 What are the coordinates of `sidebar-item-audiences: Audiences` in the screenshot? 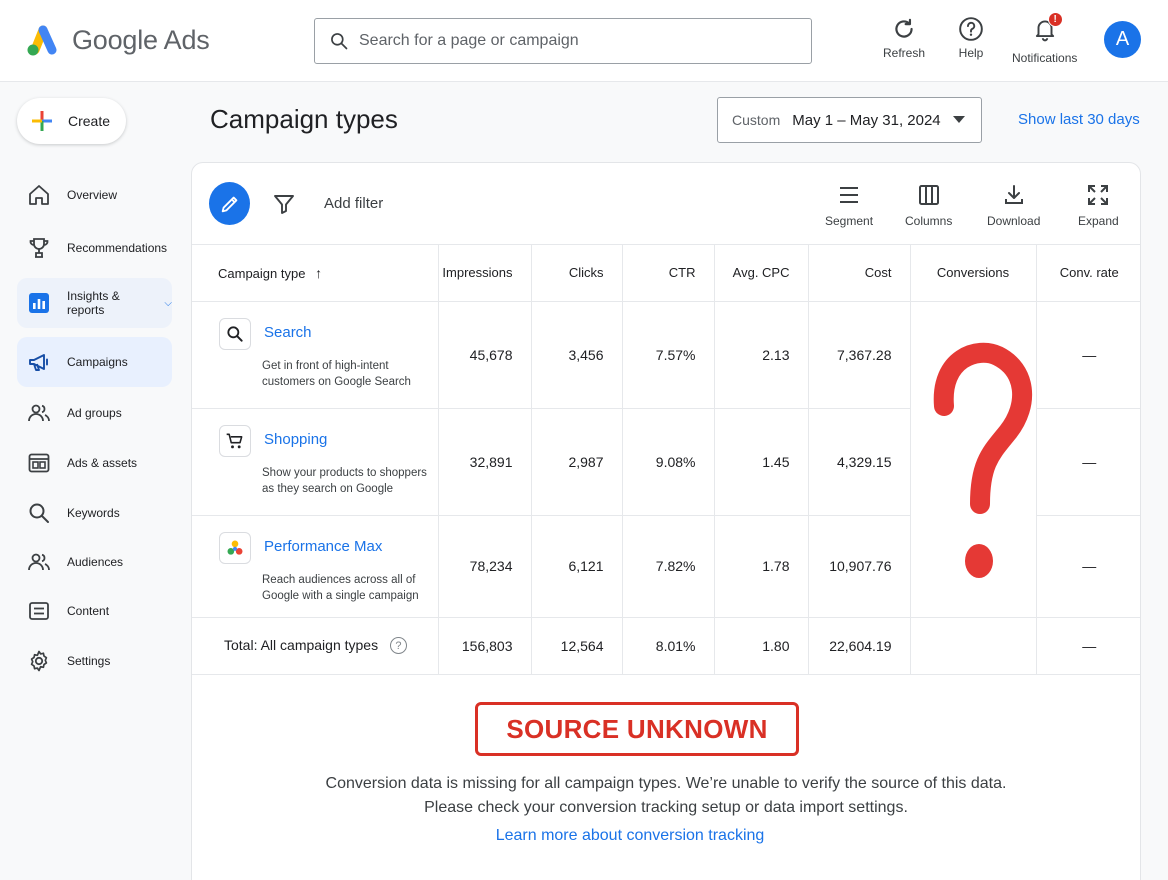 It's located at (94, 562).